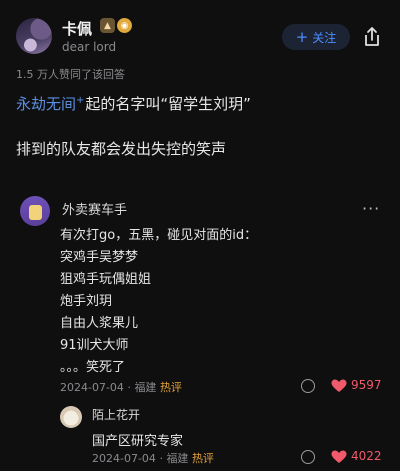  What do you see at coordinates (70, 74) in the screenshot?
I see `agree-count: 1.5 万人赞同了该回答` at bounding box center [70, 74].